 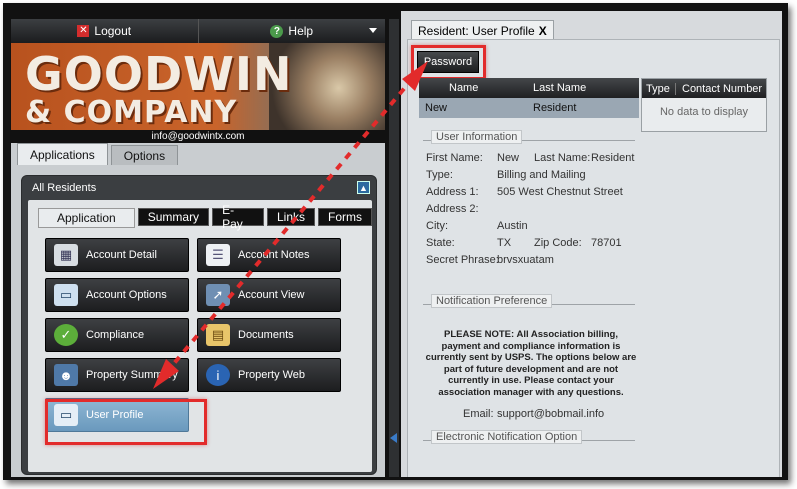 What do you see at coordinates (508, 158) in the screenshot?
I see `first-name-value: New` at bounding box center [508, 158].